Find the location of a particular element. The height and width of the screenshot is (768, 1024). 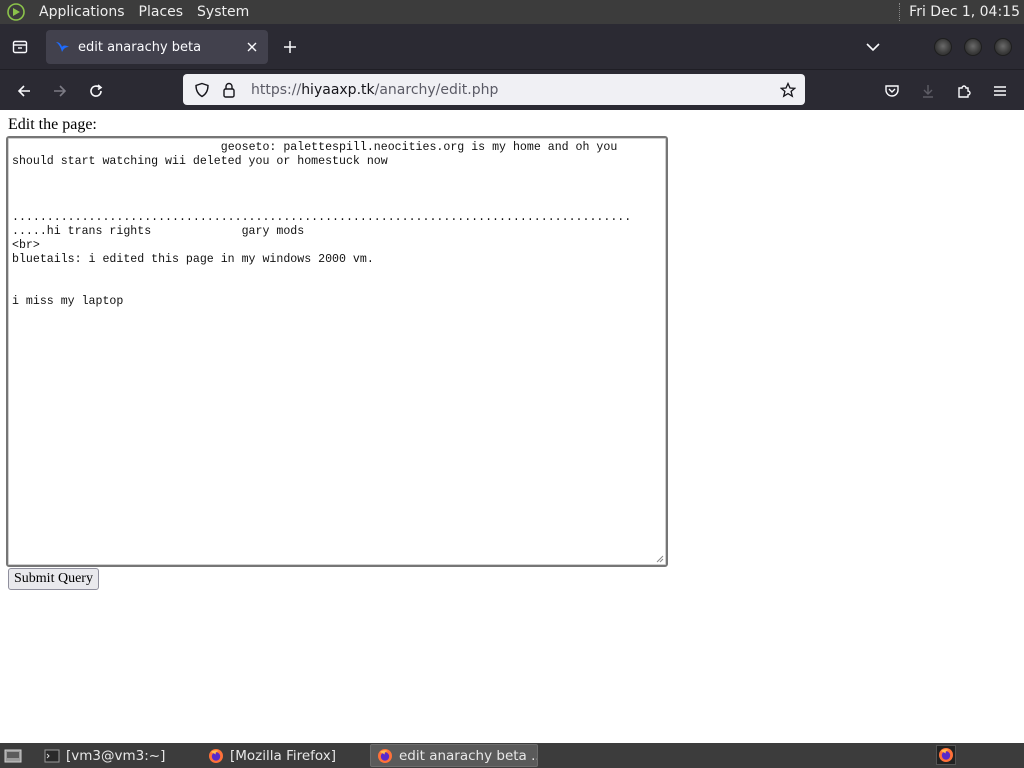

nav-bar: https://hiyaaxp.tk/anarchy/edit.php is located at coordinates (512, 89).